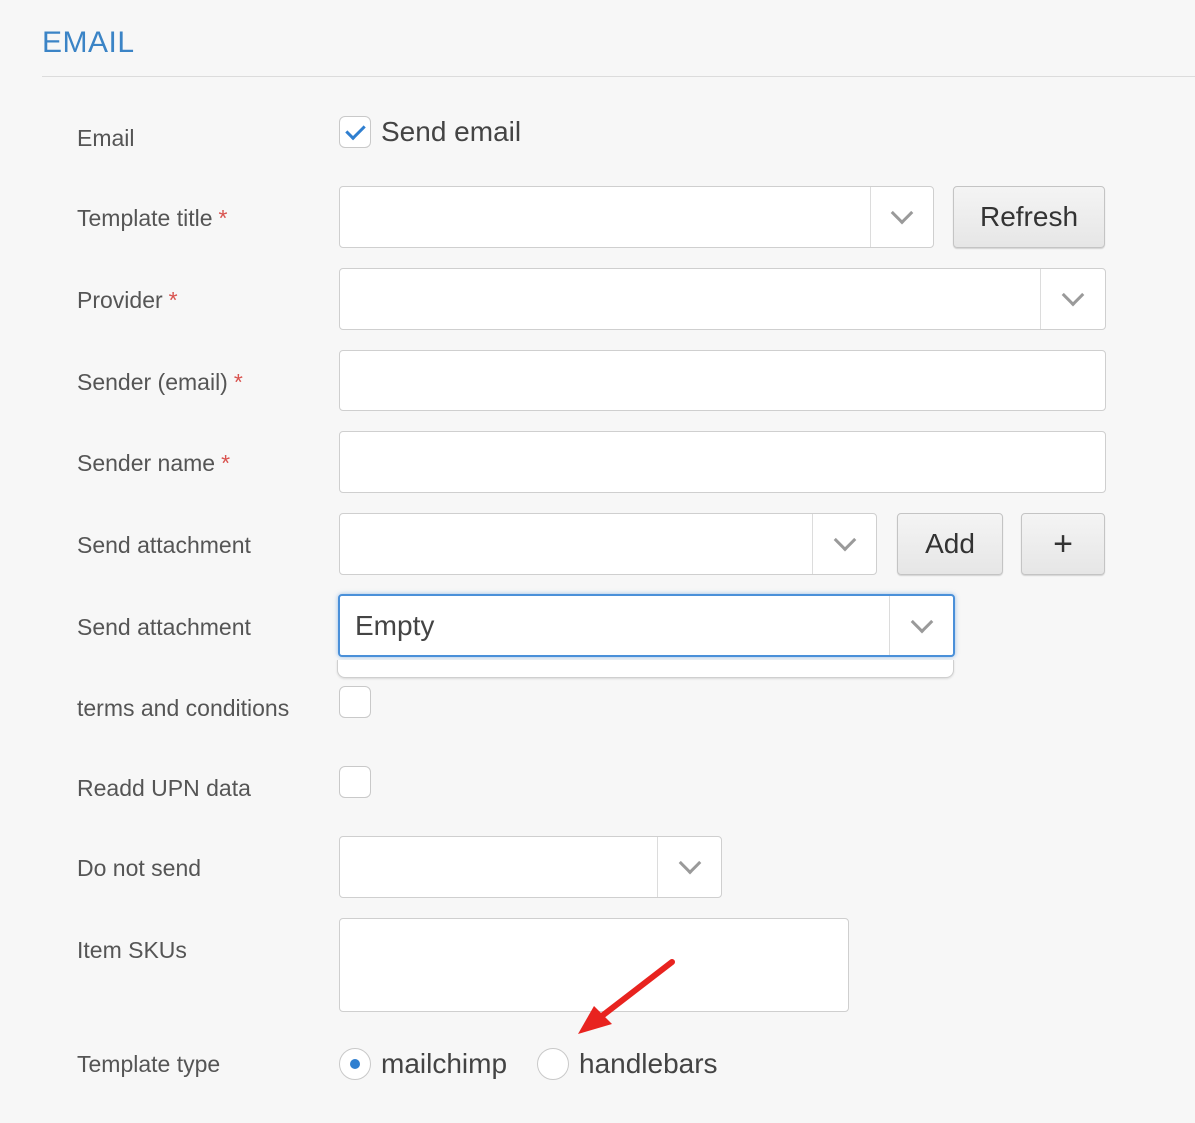 The image size is (1195, 1123). Describe the element at coordinates (160, 382) in the screenshot. I see `sender-email-label: Sender (email) *` at that location.